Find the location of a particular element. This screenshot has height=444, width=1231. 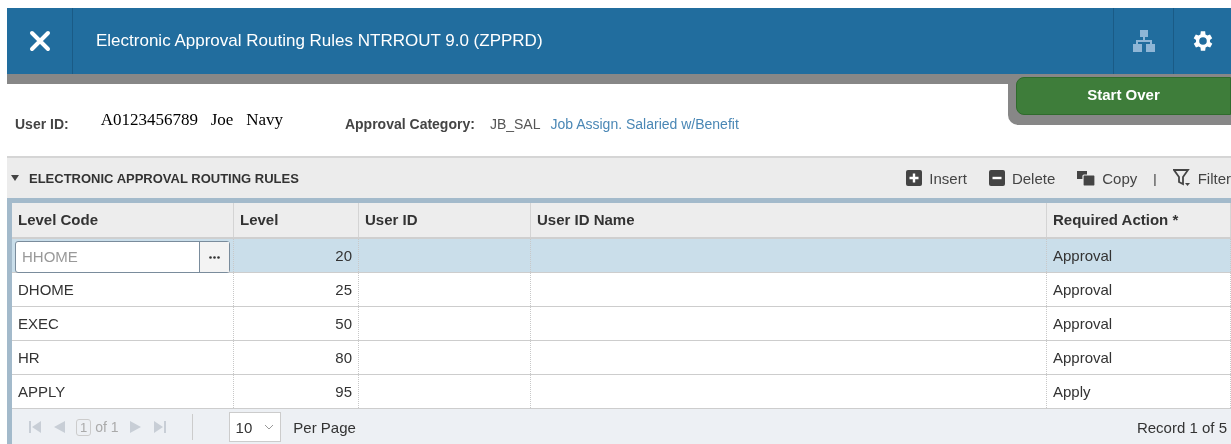

section-title: ELECTRONIC APPROVAL ROUTING RULES is located at coordinates (164, 178).